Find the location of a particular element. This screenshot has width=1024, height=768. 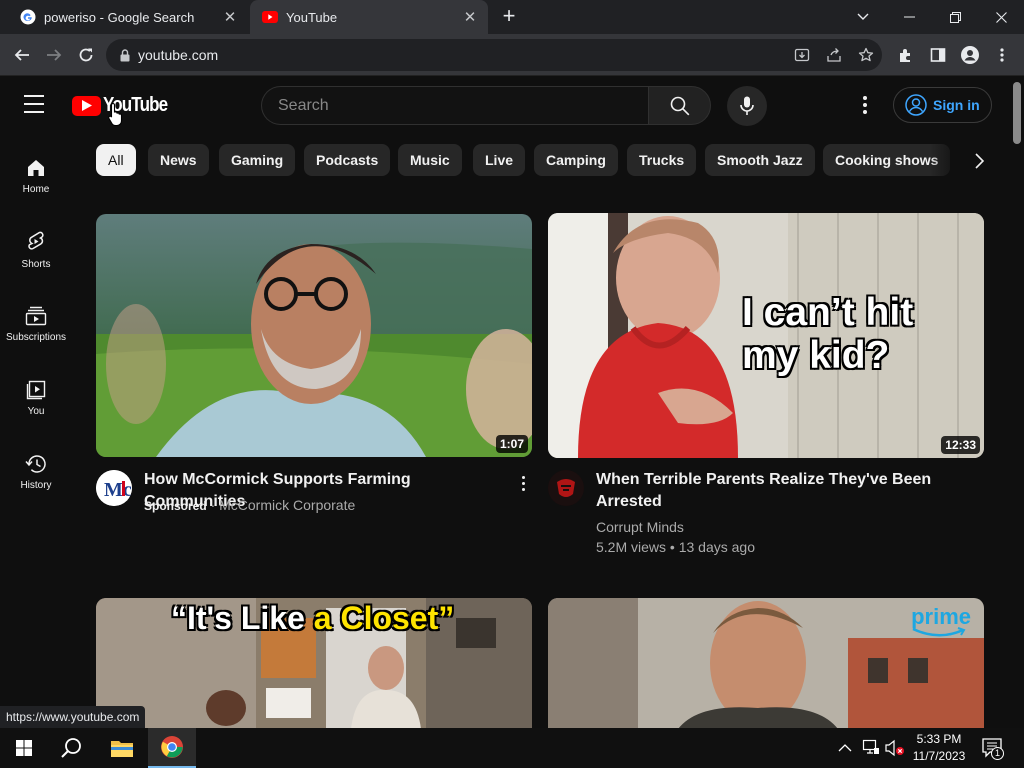

sidebar-item-label: Shorts is located at coordinates (36, 264).